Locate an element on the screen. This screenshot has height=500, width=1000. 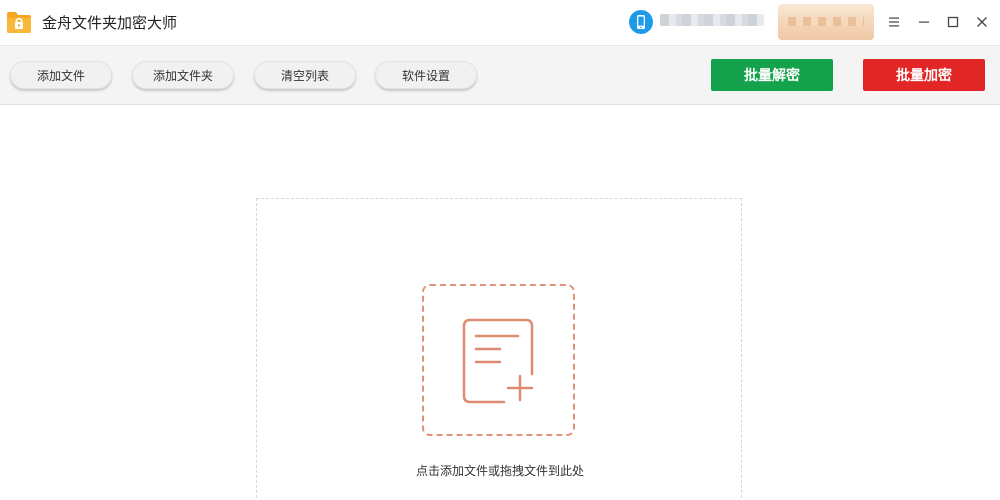
drop-hint-text: 点击添加文件或拖拽文件到此处 is located at coordinates (499, 471).